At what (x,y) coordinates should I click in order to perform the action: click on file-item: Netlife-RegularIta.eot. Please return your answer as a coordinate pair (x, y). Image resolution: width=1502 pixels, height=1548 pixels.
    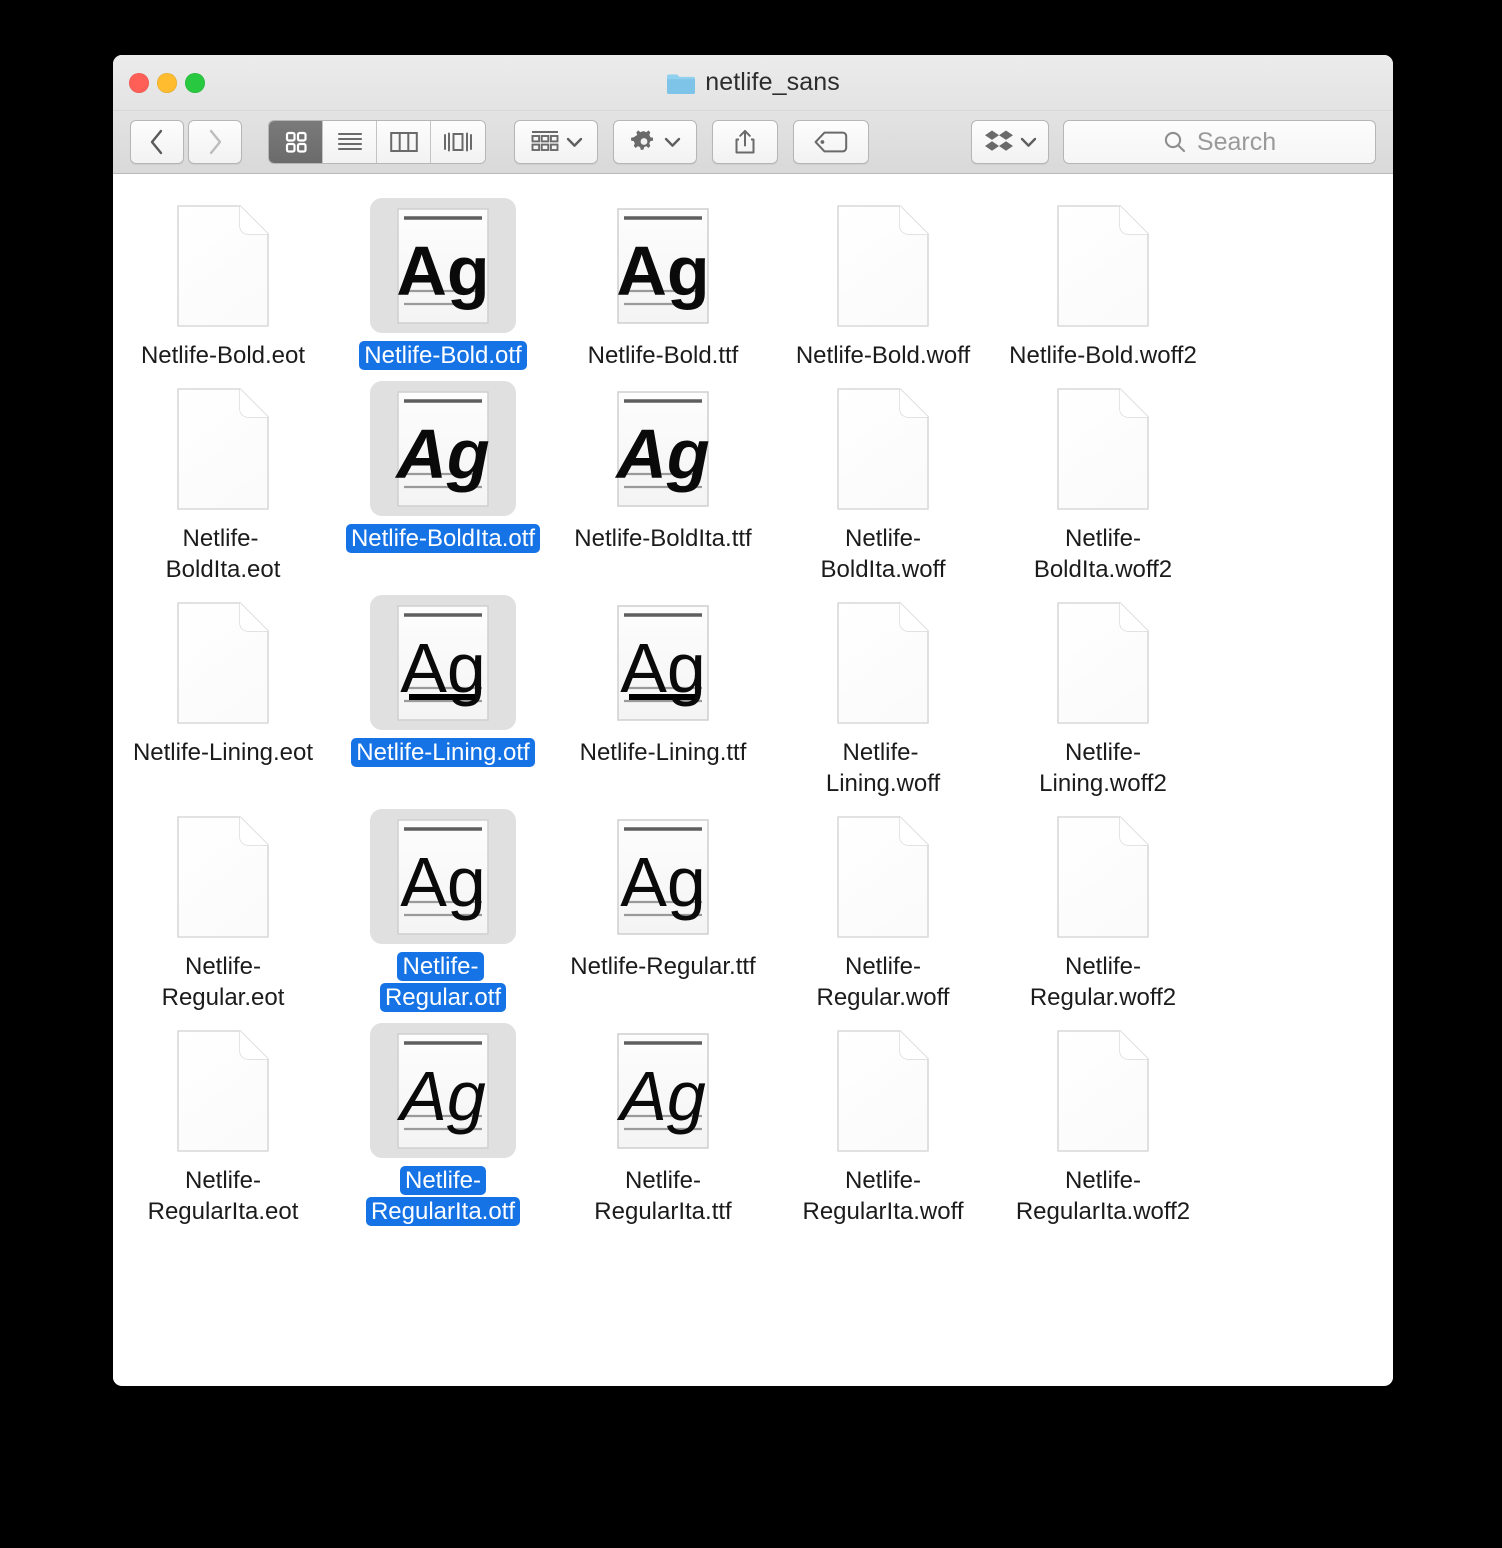
    Looking at the image, I should click on (223, 1120).